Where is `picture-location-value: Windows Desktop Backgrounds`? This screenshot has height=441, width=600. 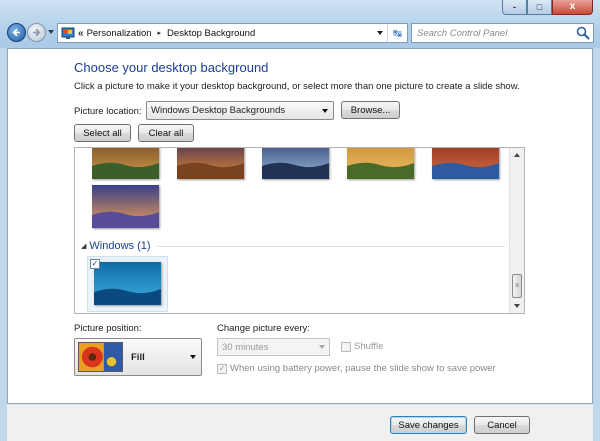 picture-location-value: Windows Desktop Backgrounds is located at coordinates (218, 110).